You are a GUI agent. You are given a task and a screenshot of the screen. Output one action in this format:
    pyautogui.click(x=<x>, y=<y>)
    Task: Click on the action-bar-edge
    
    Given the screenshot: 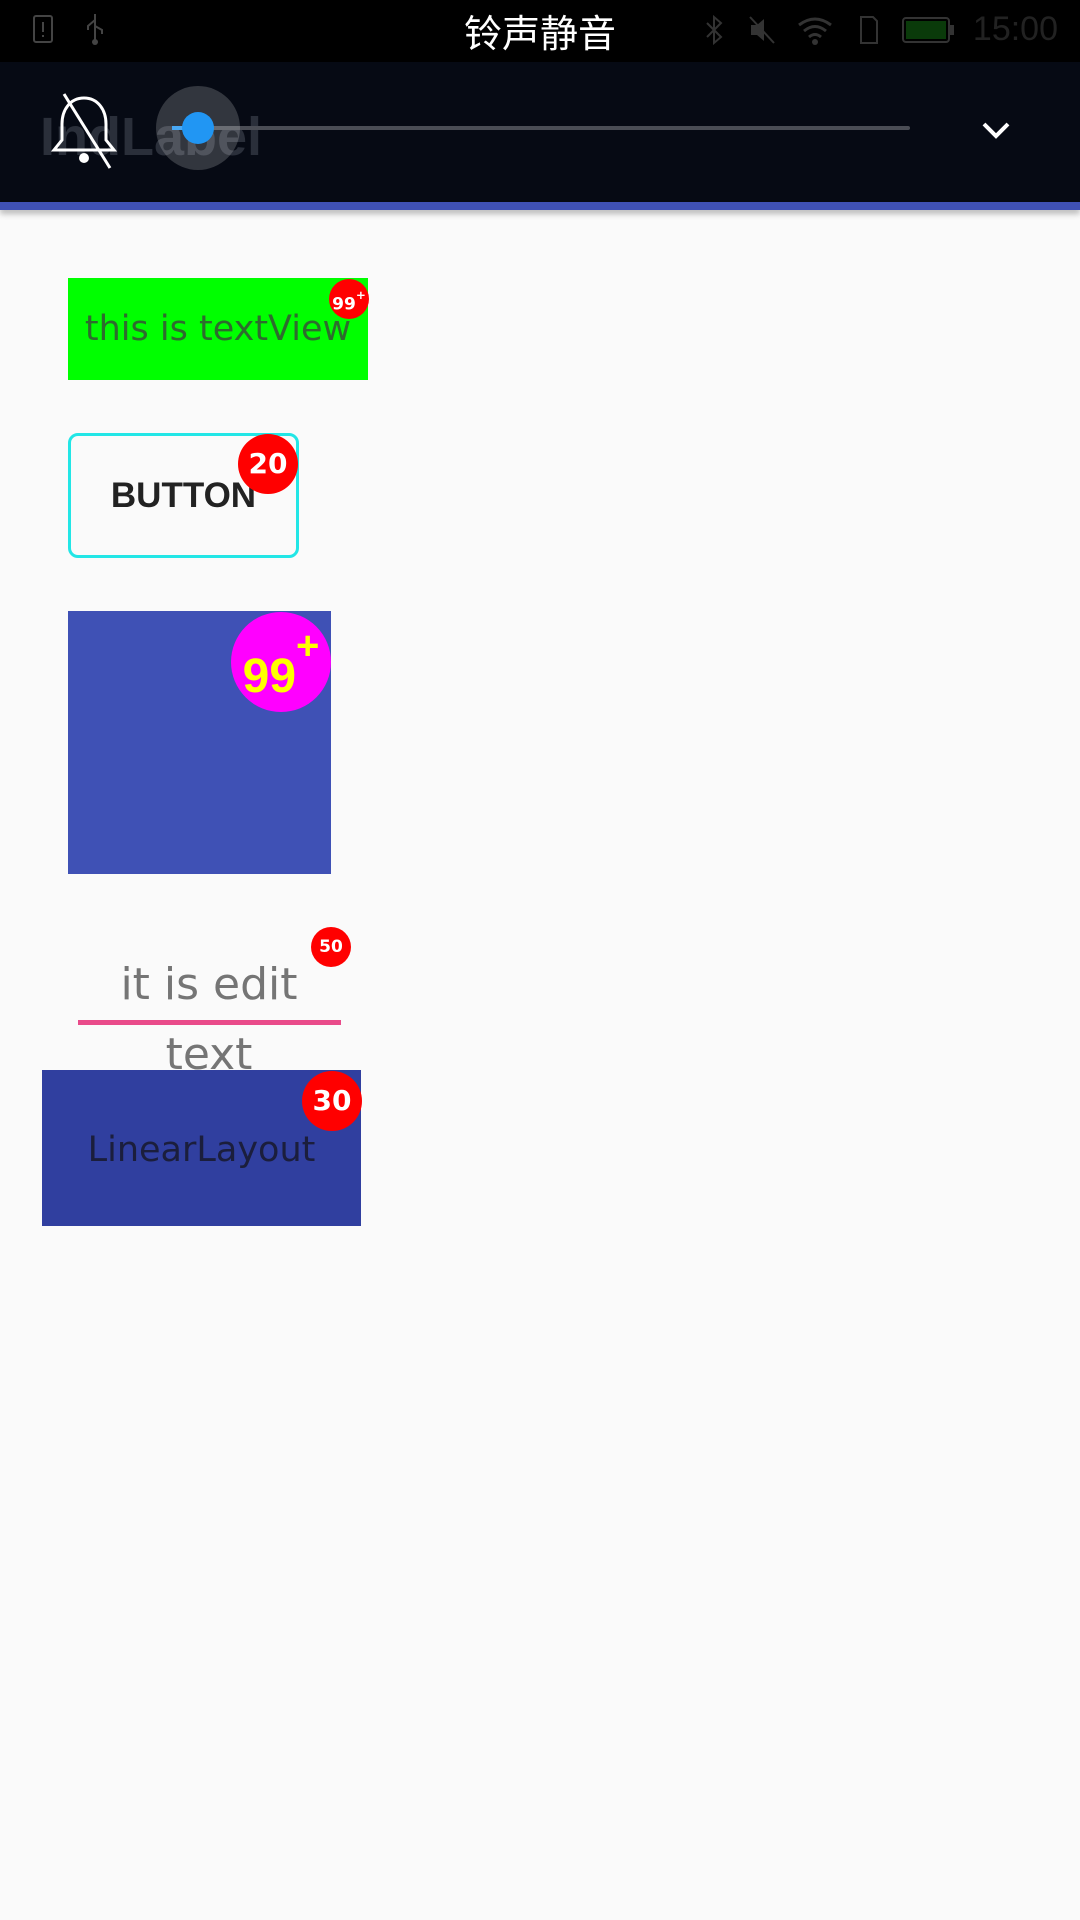 What is the action you would take?
    pyautogui.click(x=540, y=206)
    